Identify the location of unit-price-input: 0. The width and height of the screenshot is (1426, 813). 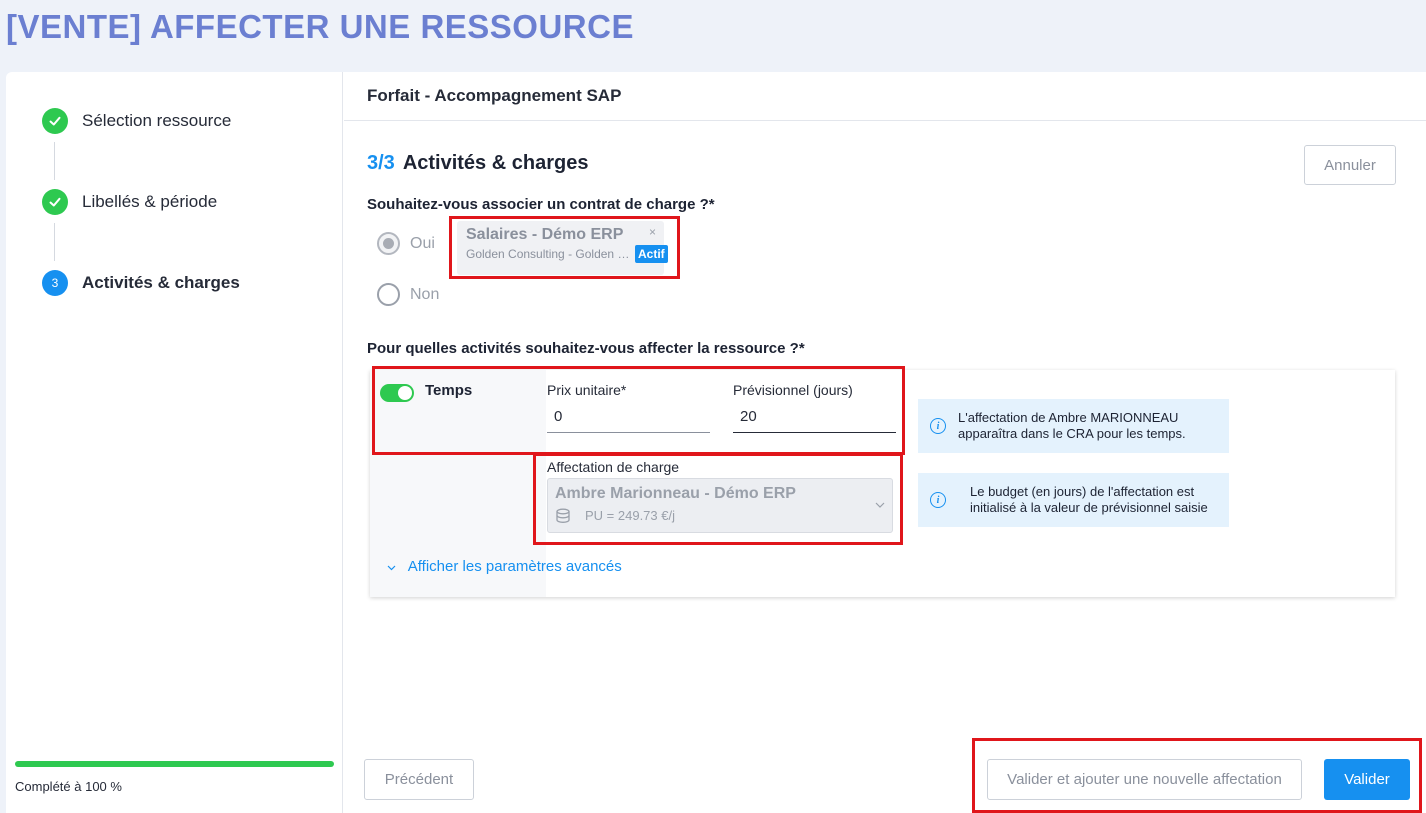
(558, 416).